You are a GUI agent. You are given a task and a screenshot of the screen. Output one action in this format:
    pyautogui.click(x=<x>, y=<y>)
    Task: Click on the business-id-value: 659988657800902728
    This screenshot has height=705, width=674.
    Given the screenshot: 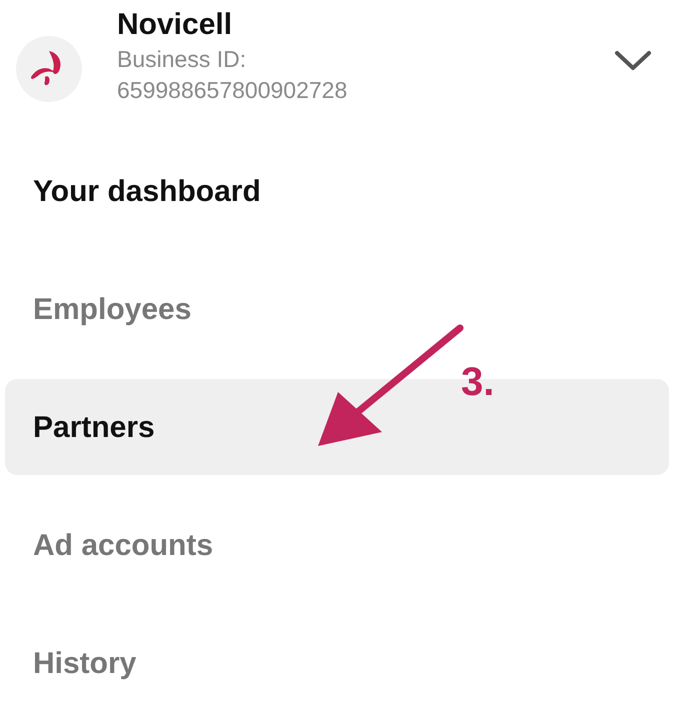 What is the action you would take?
    pyautogui.click(x=232, y=90)
    